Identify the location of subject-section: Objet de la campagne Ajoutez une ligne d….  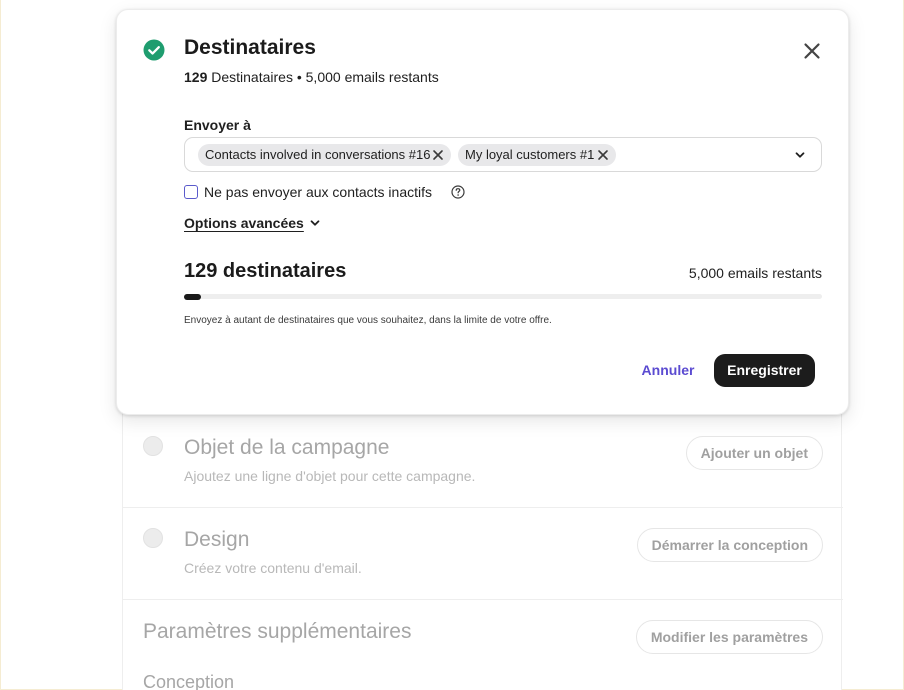
(483, 456).